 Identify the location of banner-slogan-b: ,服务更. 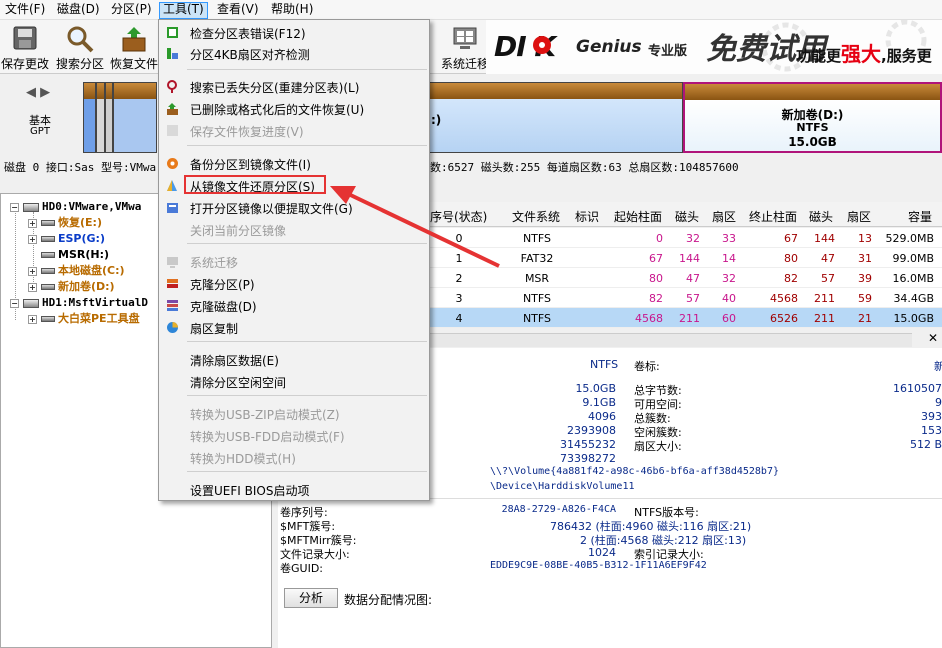
(906, 56).